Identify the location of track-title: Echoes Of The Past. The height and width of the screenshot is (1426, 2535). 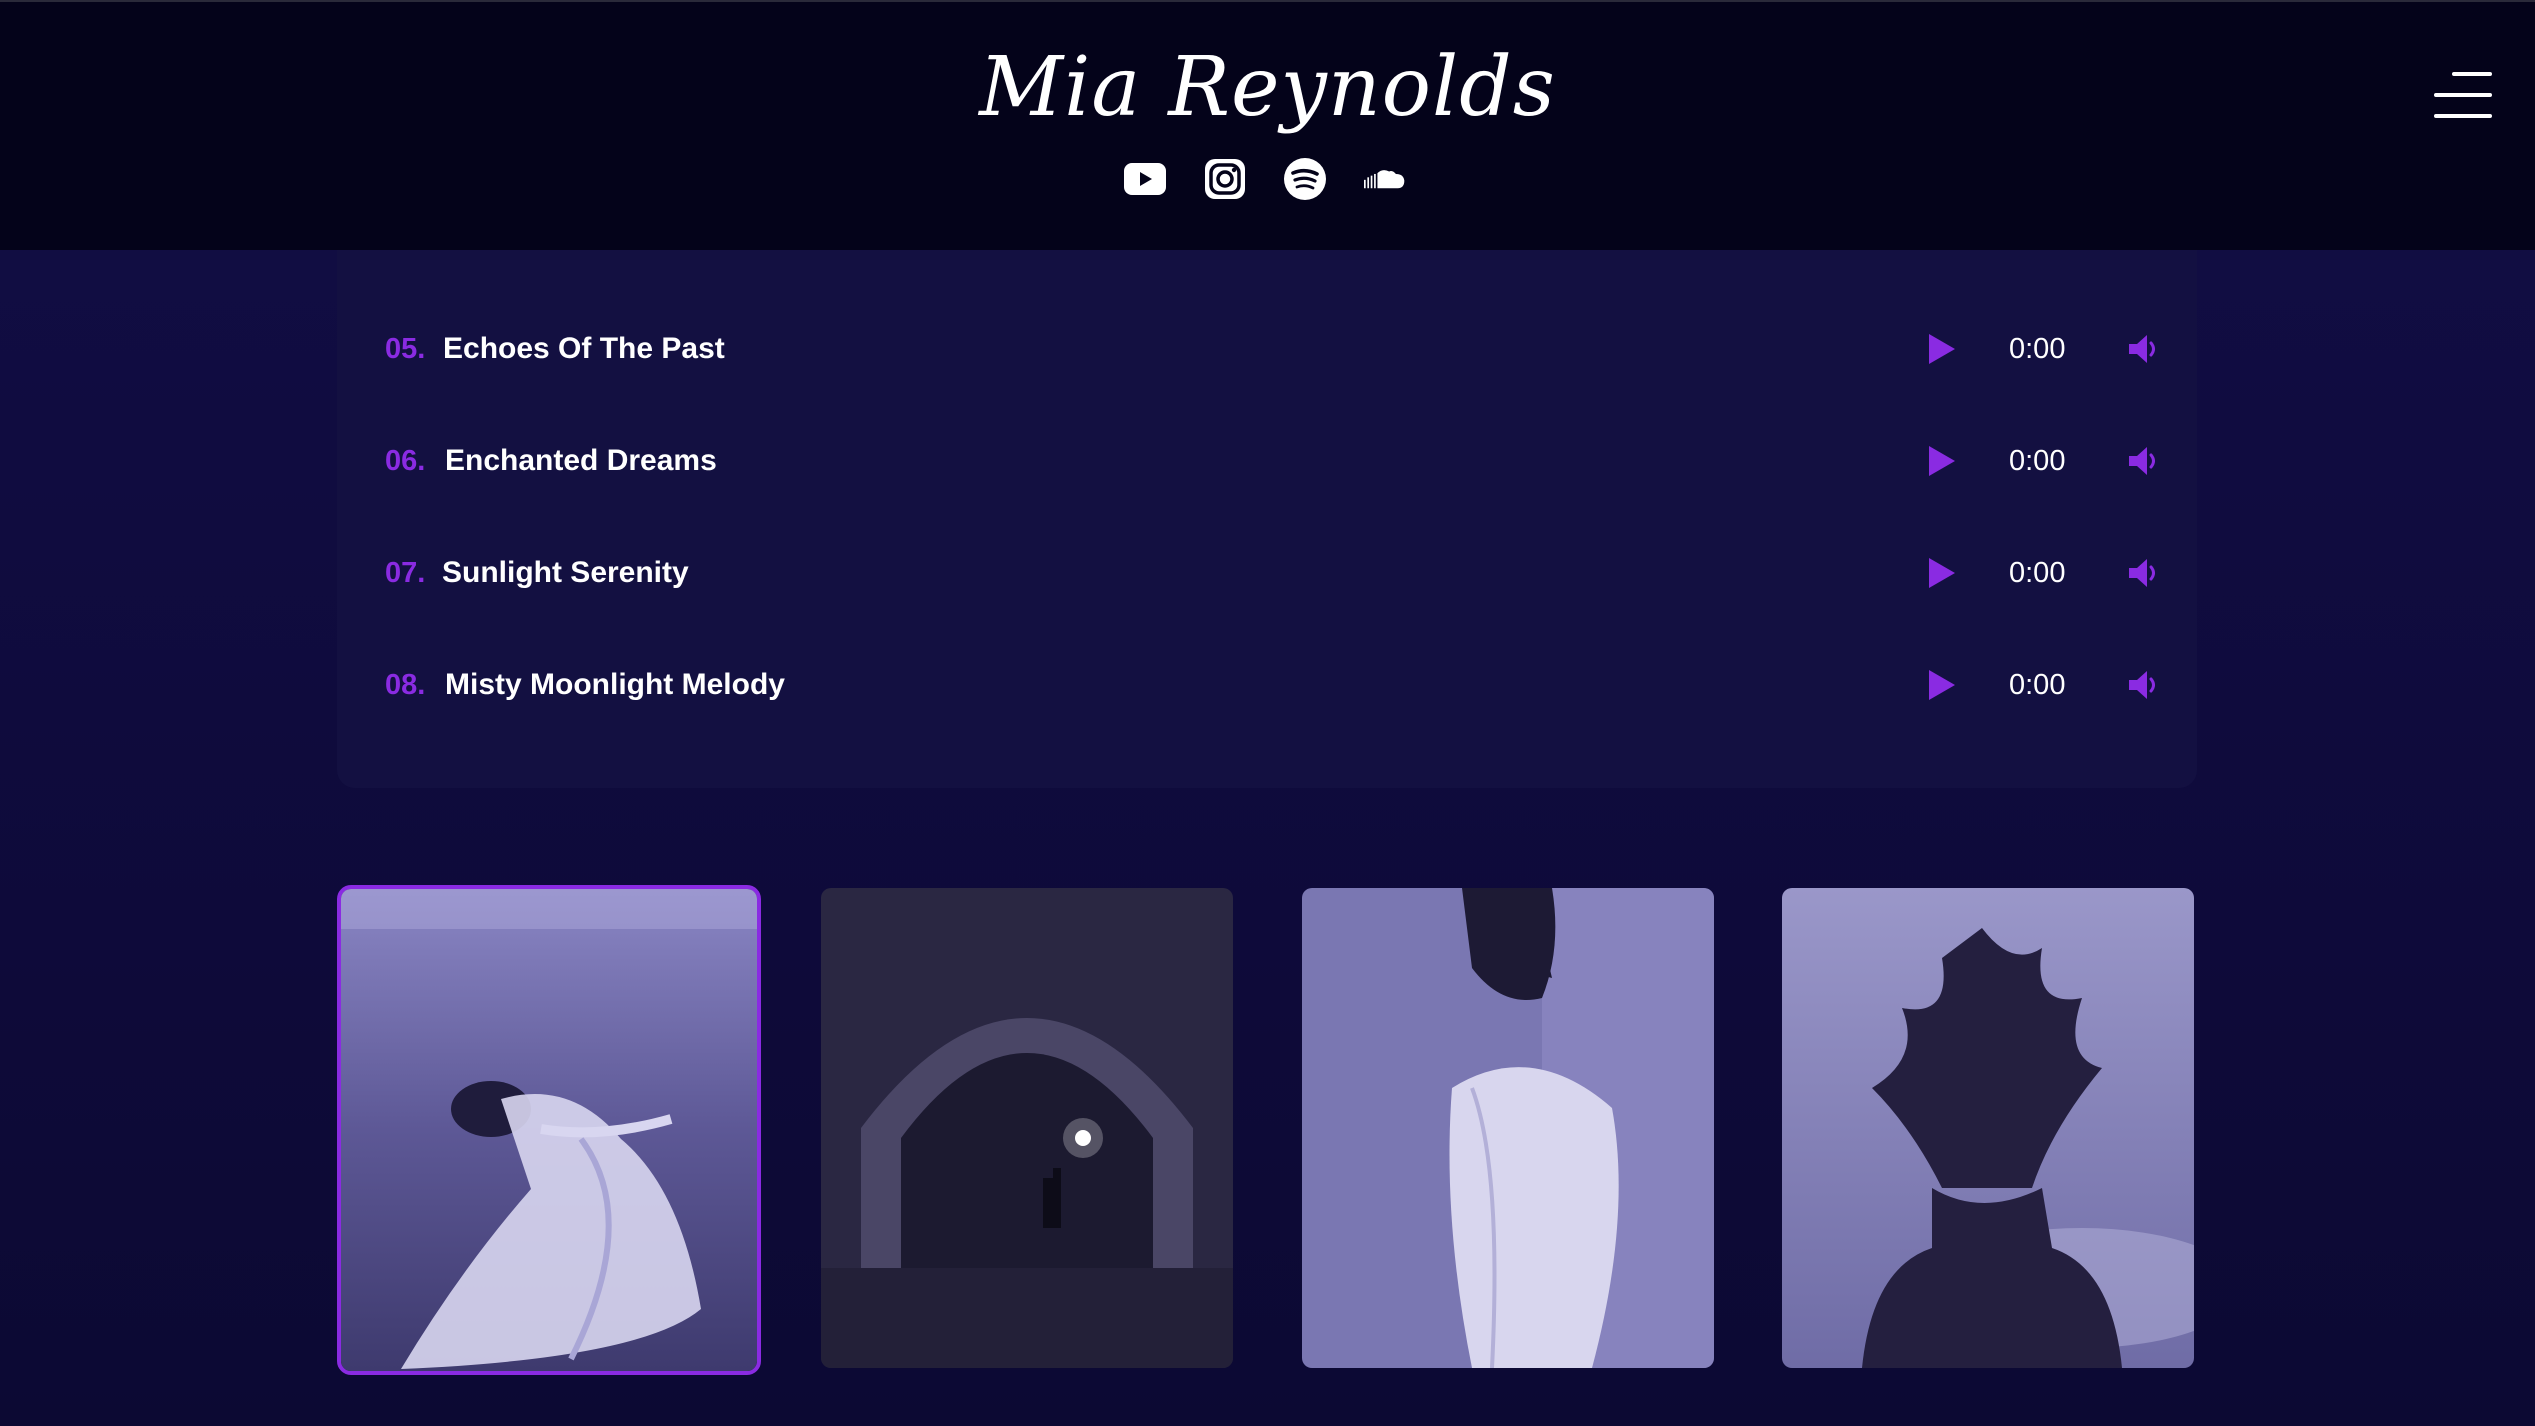
(584, 348).